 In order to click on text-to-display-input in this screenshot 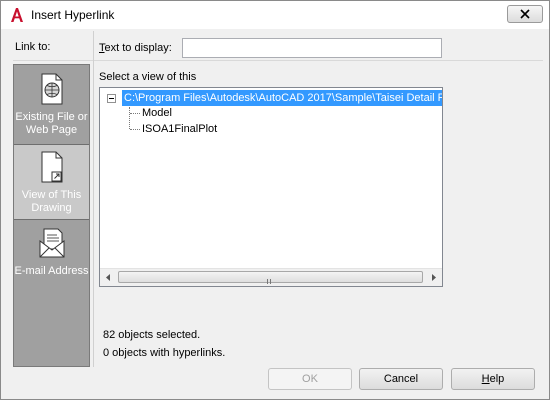, I will do `click(312, 48)`.